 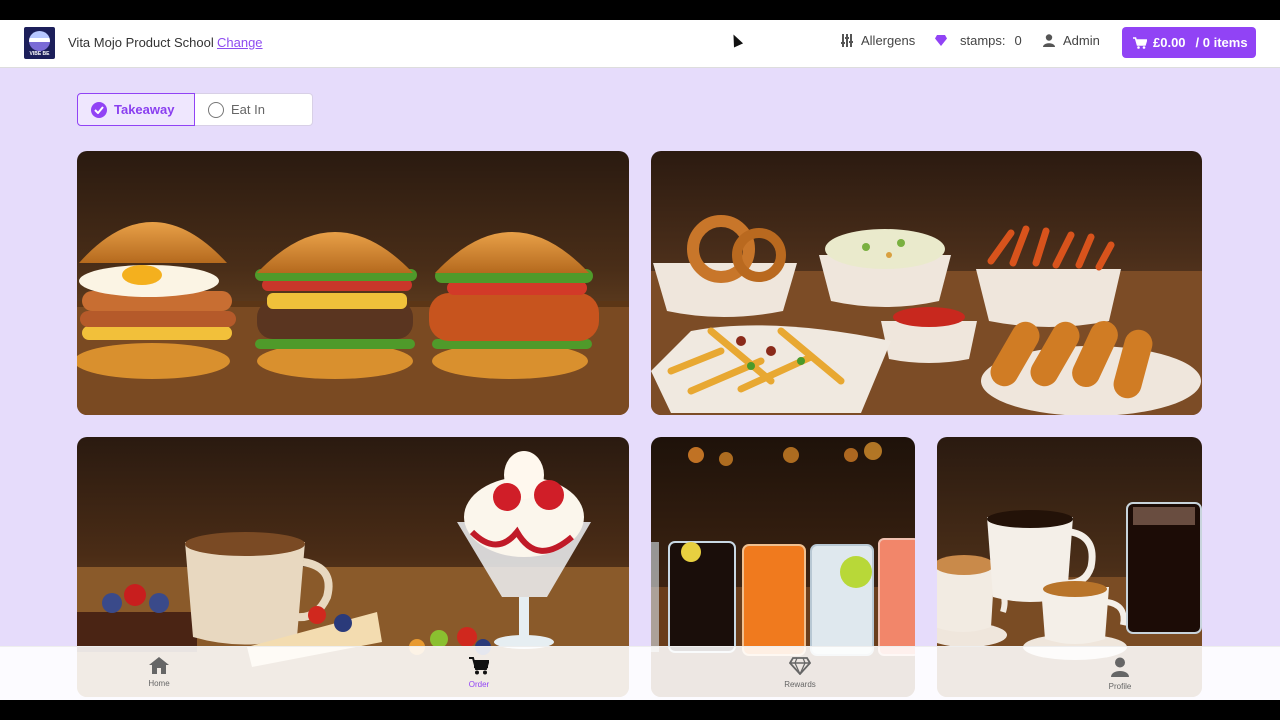 What do you see at coordinates (1189, 42) in the screenshot?
I see `cart-button: £0.00 / 0 items` at bounding box center [1189, 42].